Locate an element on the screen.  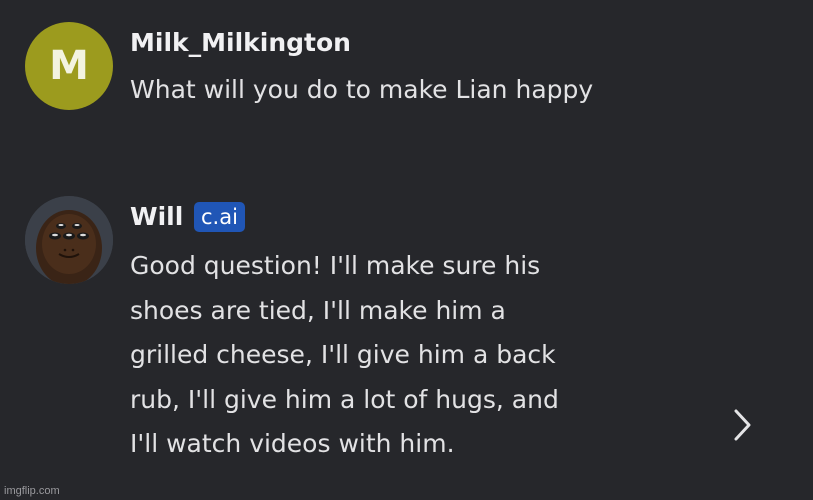
message-line: rub, I'll give him a lot of hugs, and is located at coordinates (344, 399).